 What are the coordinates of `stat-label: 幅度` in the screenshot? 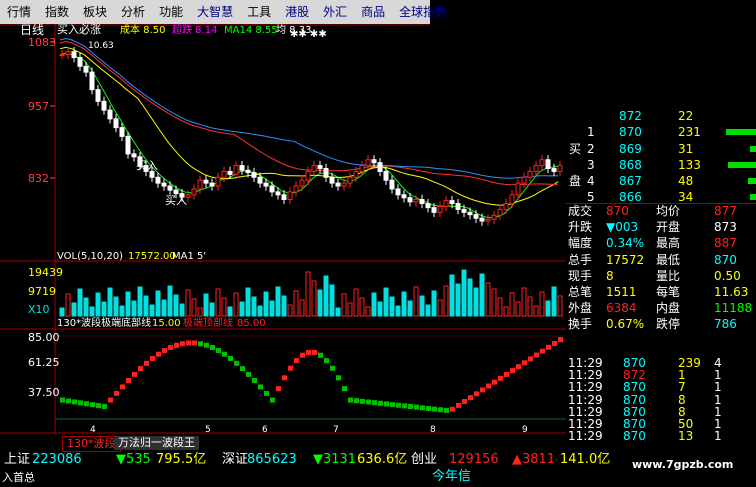 It's located at (580, 243).